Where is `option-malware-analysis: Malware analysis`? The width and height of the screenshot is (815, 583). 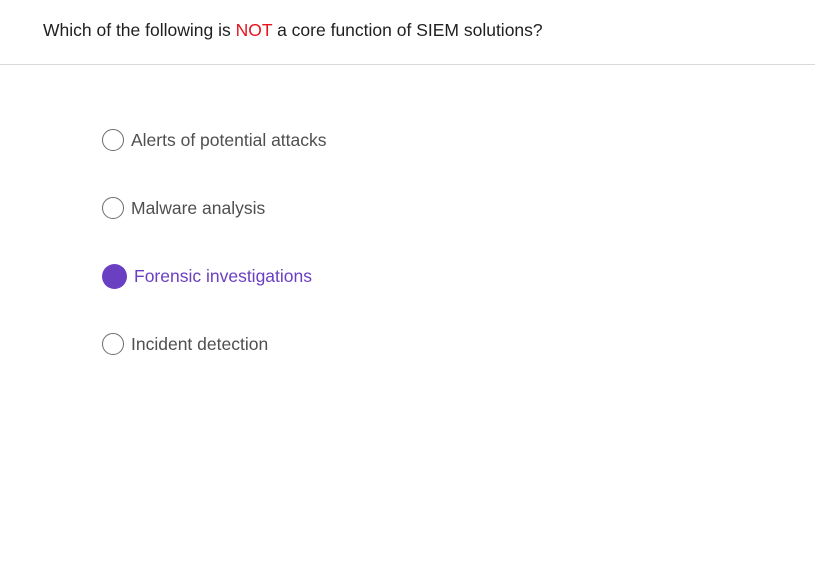 option-malware-analysis: Malware analysis is located at coordinates (183, 208).